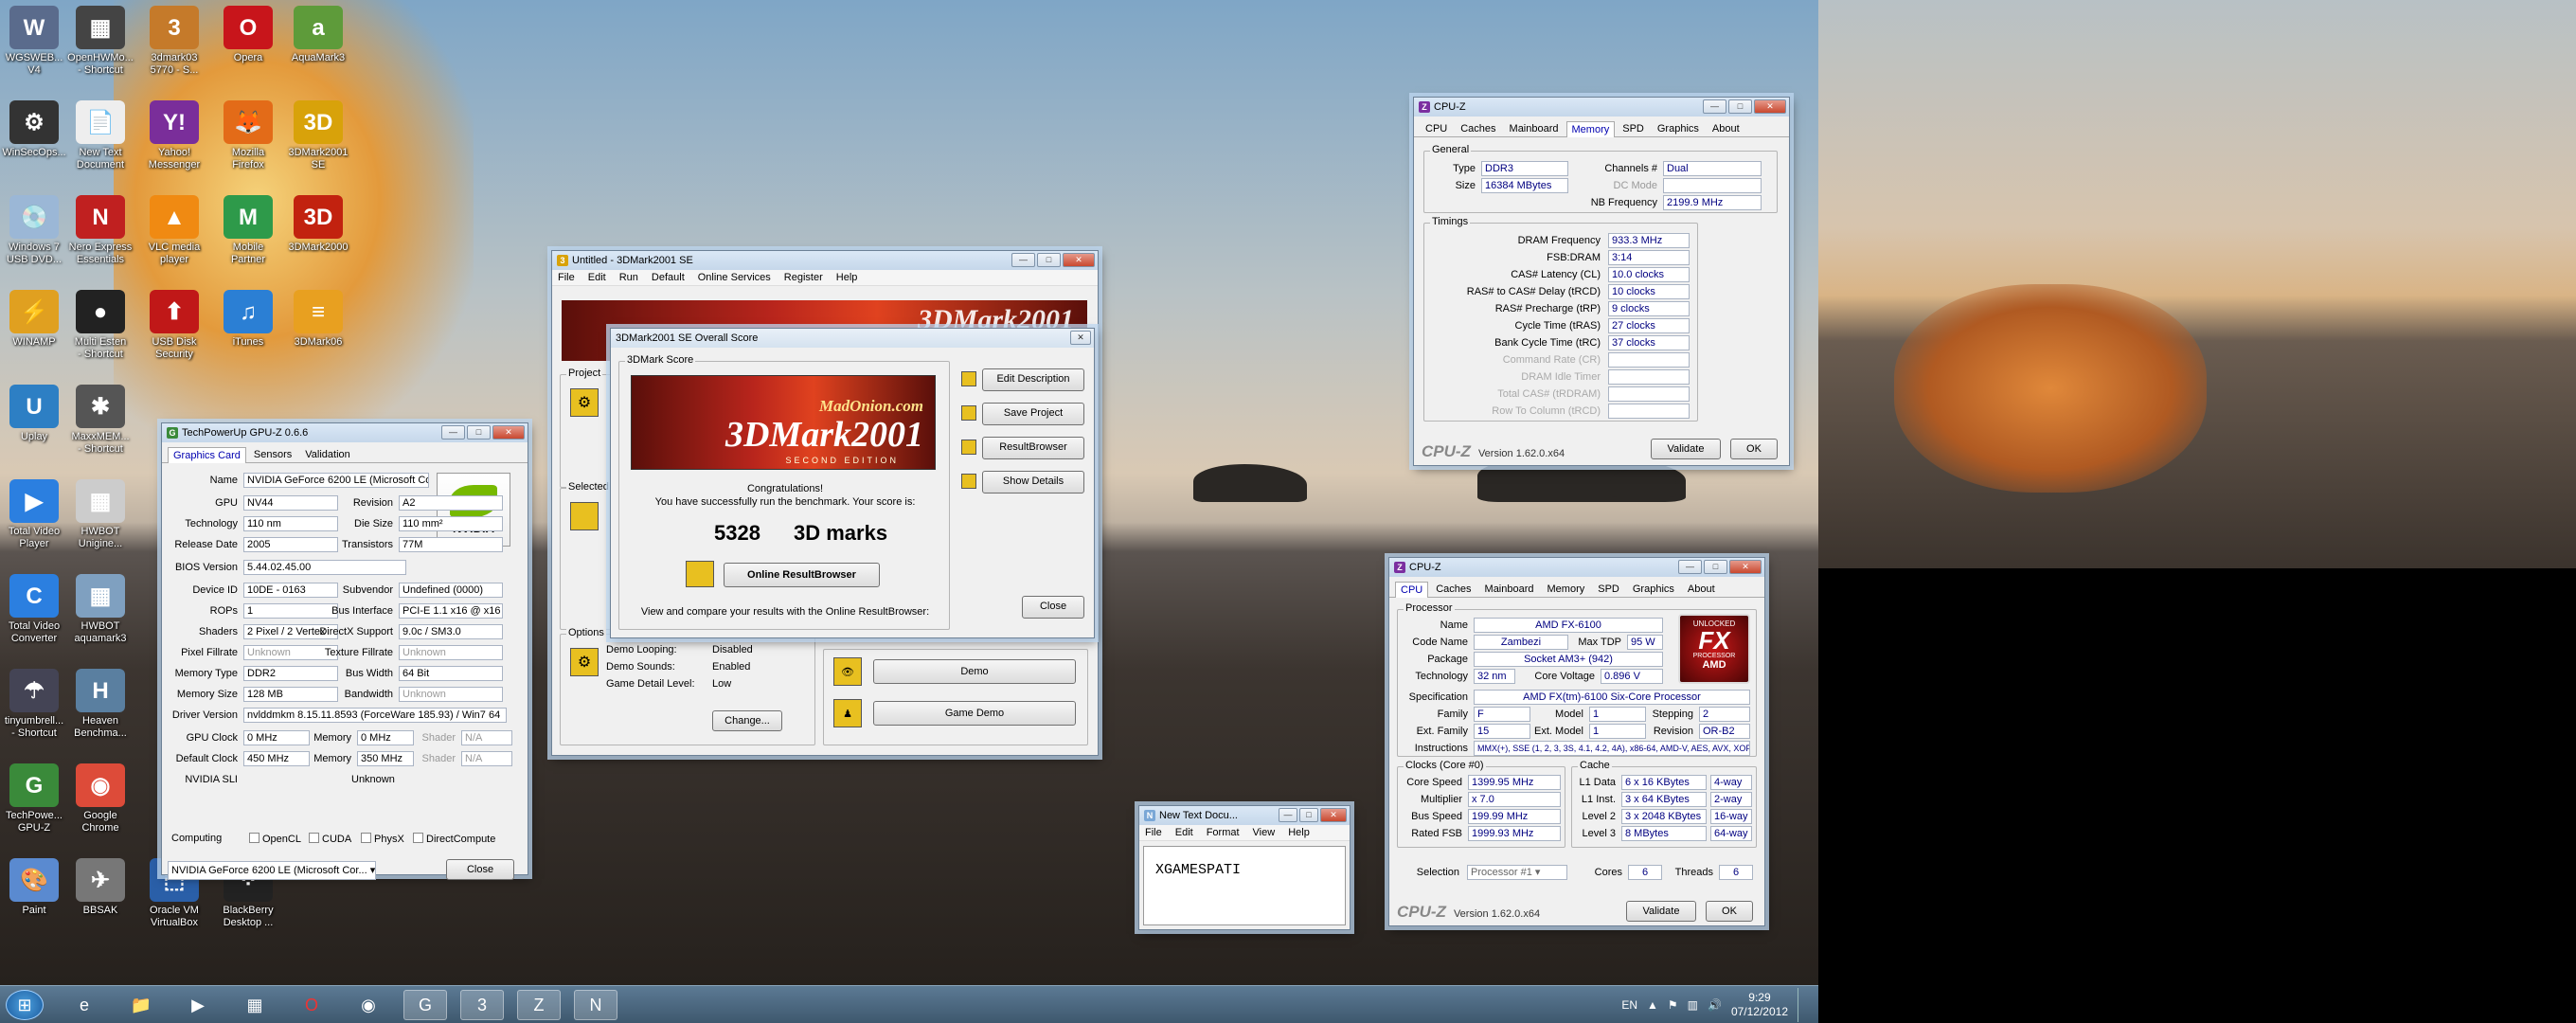 This screenshot has width=2576, height=1023. What do you see at coordinates (84, 1005) in the screenshot?
I see `ie-taskbar-icon: e` at bounding box center [84, 1005].